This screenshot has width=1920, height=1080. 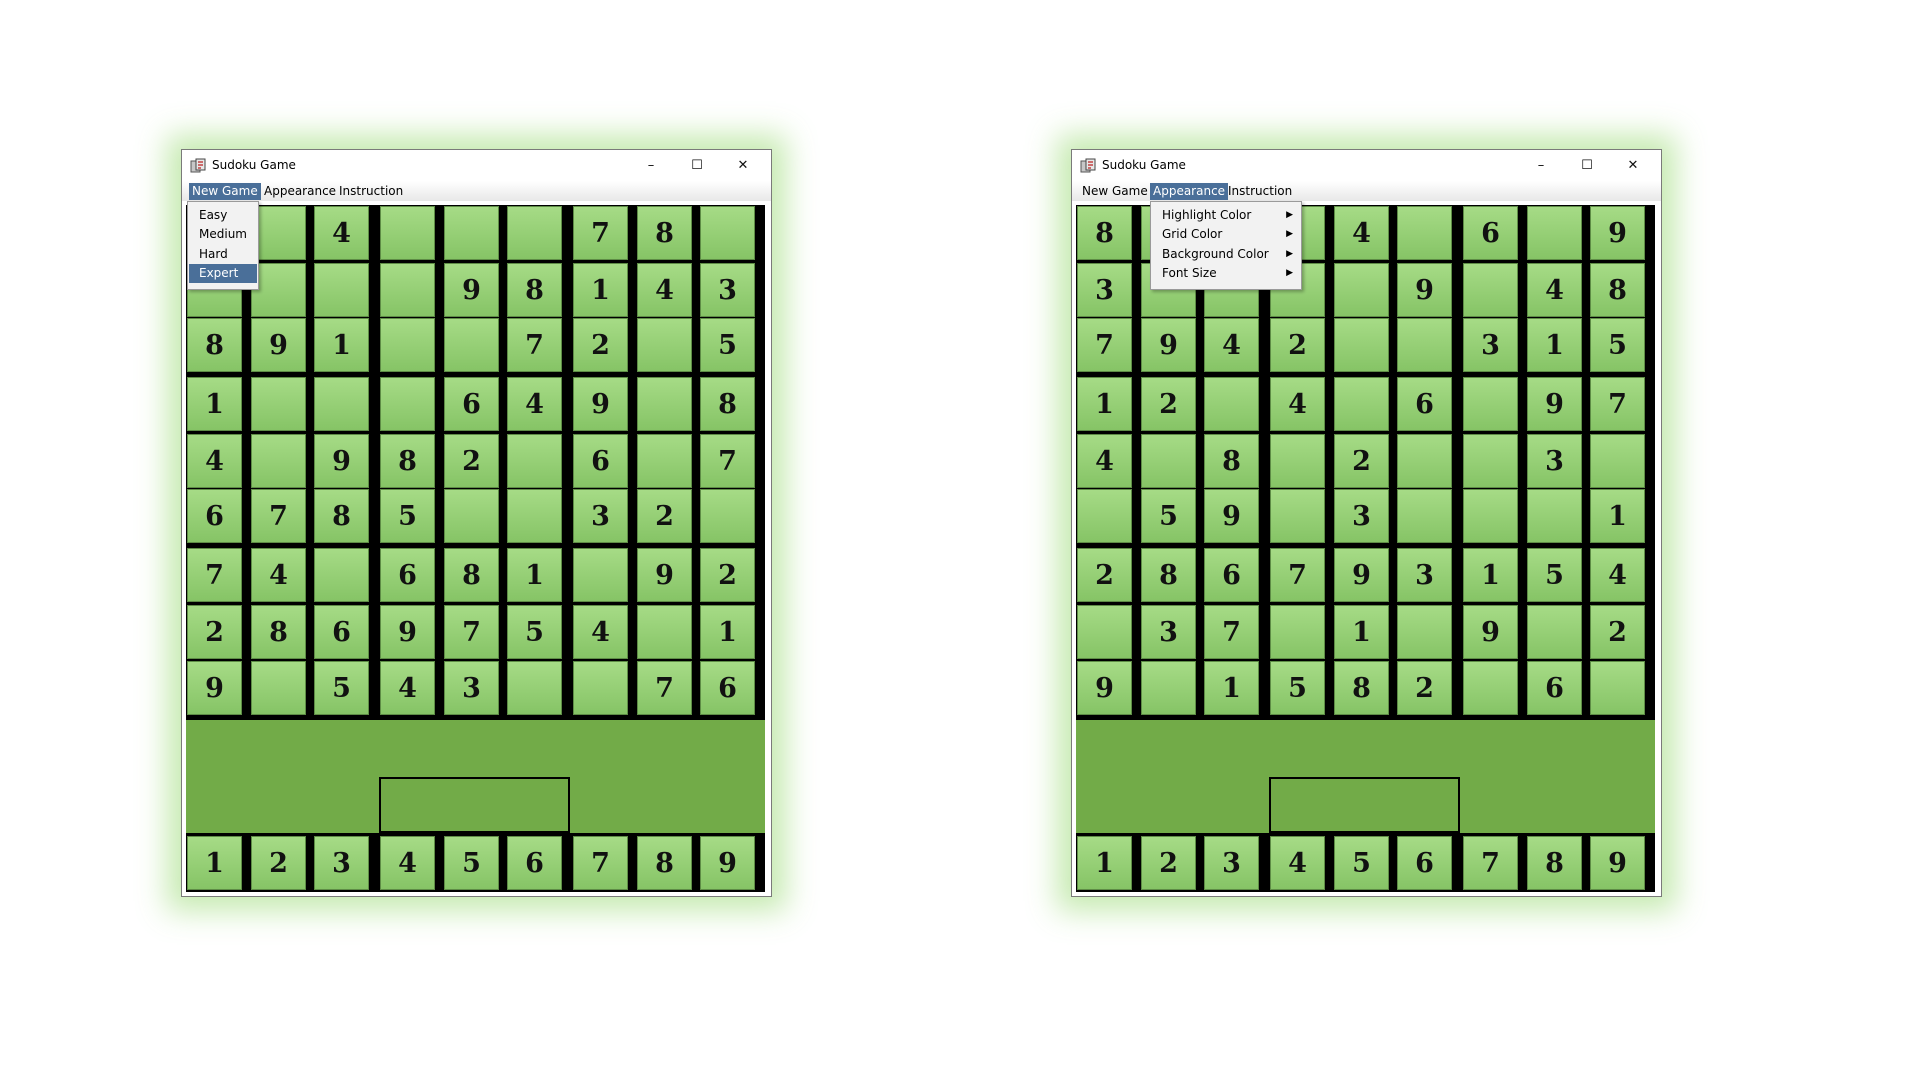 I want to click on minimize-button: –, so click(x=1541, y=165).